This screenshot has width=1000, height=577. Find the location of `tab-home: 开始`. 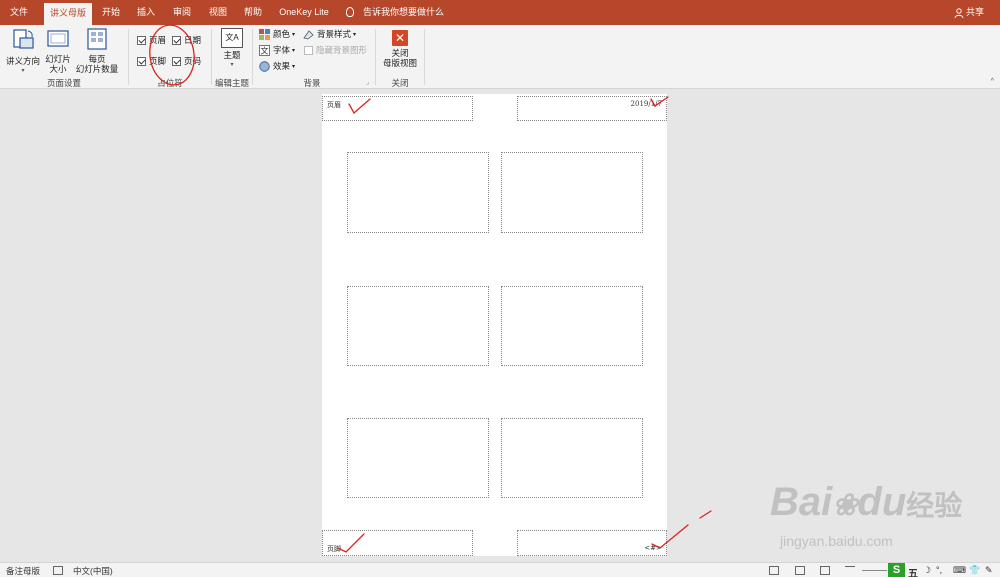

tab-home: 开始 is located at coordinates (111, 12).